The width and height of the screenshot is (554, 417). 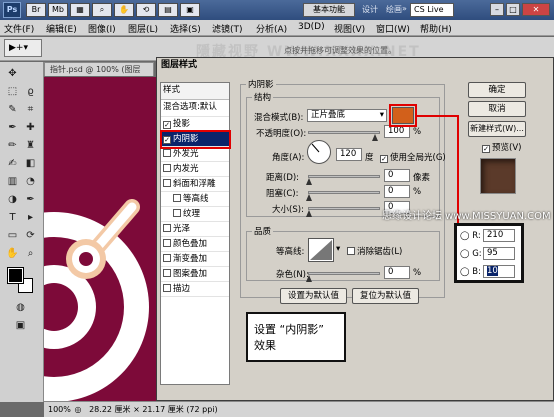 I want to click on noise-input: 0, so click(x=397, y=272).